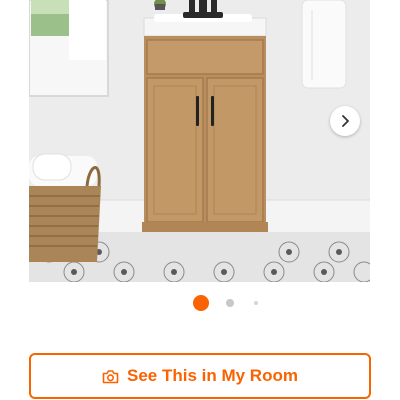 The image size is (400, 400). I want to click on see-in-my-room-button: See This in My Room, so click(200, 376).